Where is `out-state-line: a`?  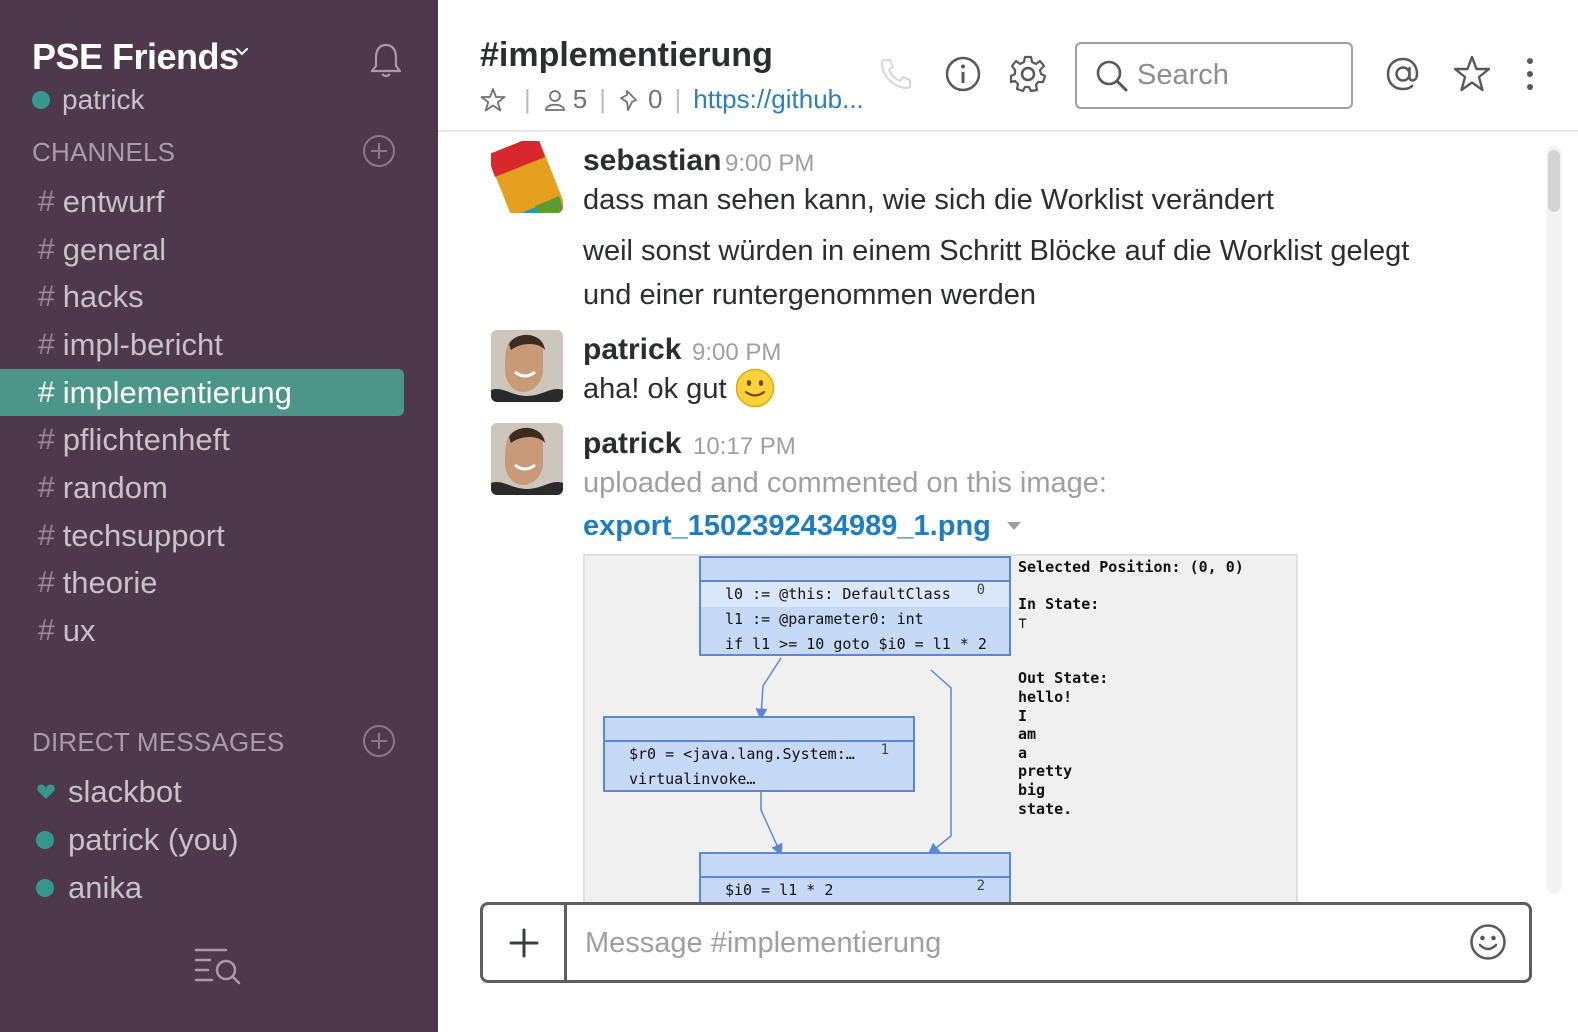
out-state-line: a is located at coordinates (1023, 752).